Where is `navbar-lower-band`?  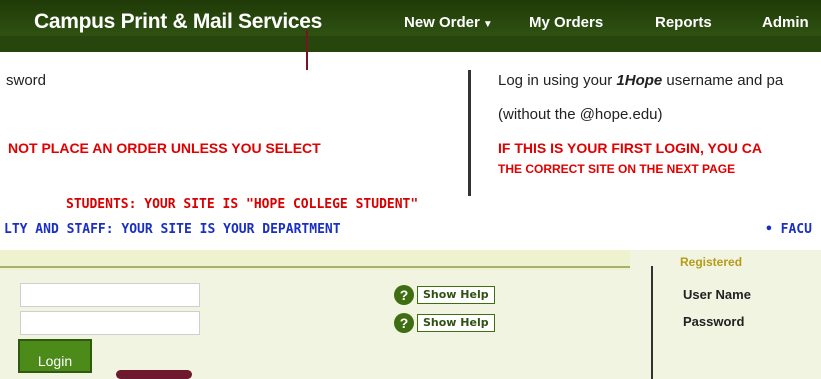 navbar-lower-band is located at coordinates (410, 44).